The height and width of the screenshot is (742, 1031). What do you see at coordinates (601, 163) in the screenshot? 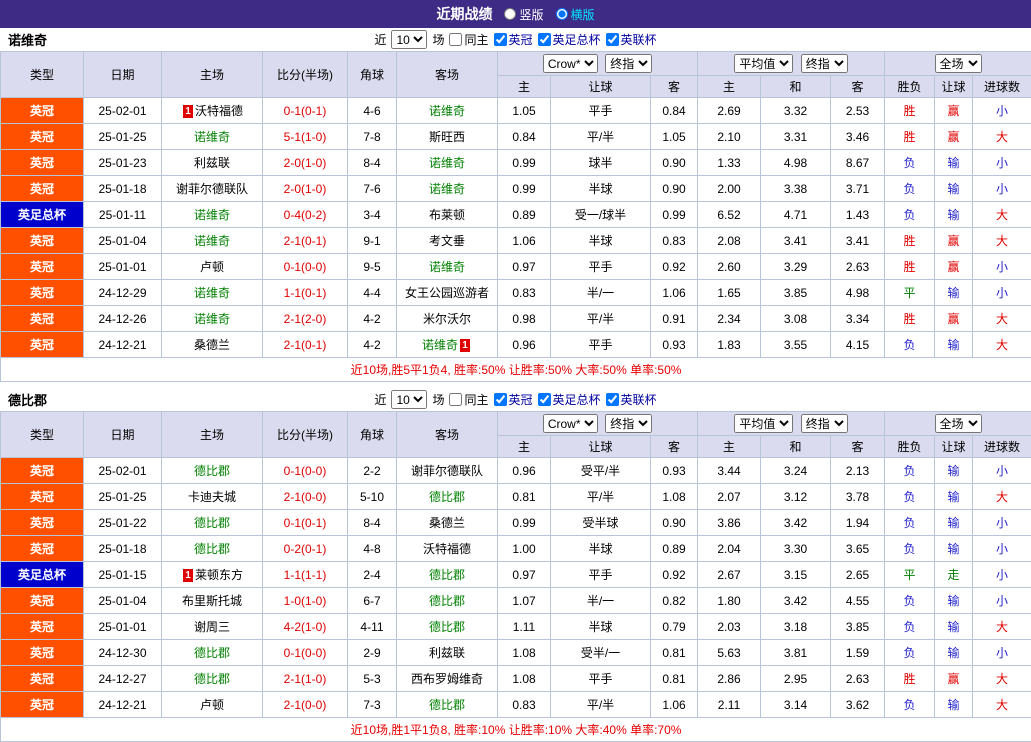
I see `cell-asian-odds-1: 球半` at bounding box center [601, 163].